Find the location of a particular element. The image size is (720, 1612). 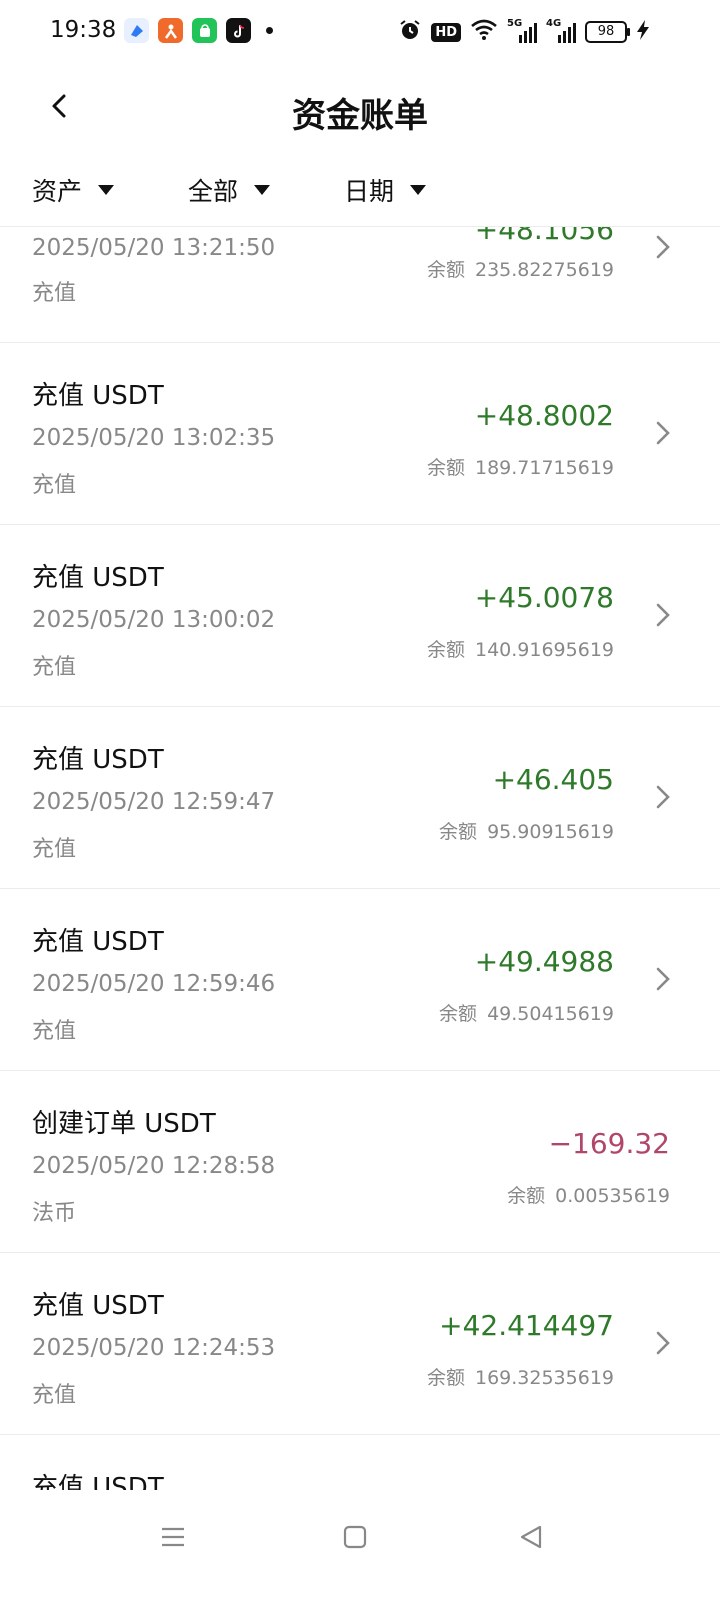

runner-app-icon is located at coordinates (170, 30).